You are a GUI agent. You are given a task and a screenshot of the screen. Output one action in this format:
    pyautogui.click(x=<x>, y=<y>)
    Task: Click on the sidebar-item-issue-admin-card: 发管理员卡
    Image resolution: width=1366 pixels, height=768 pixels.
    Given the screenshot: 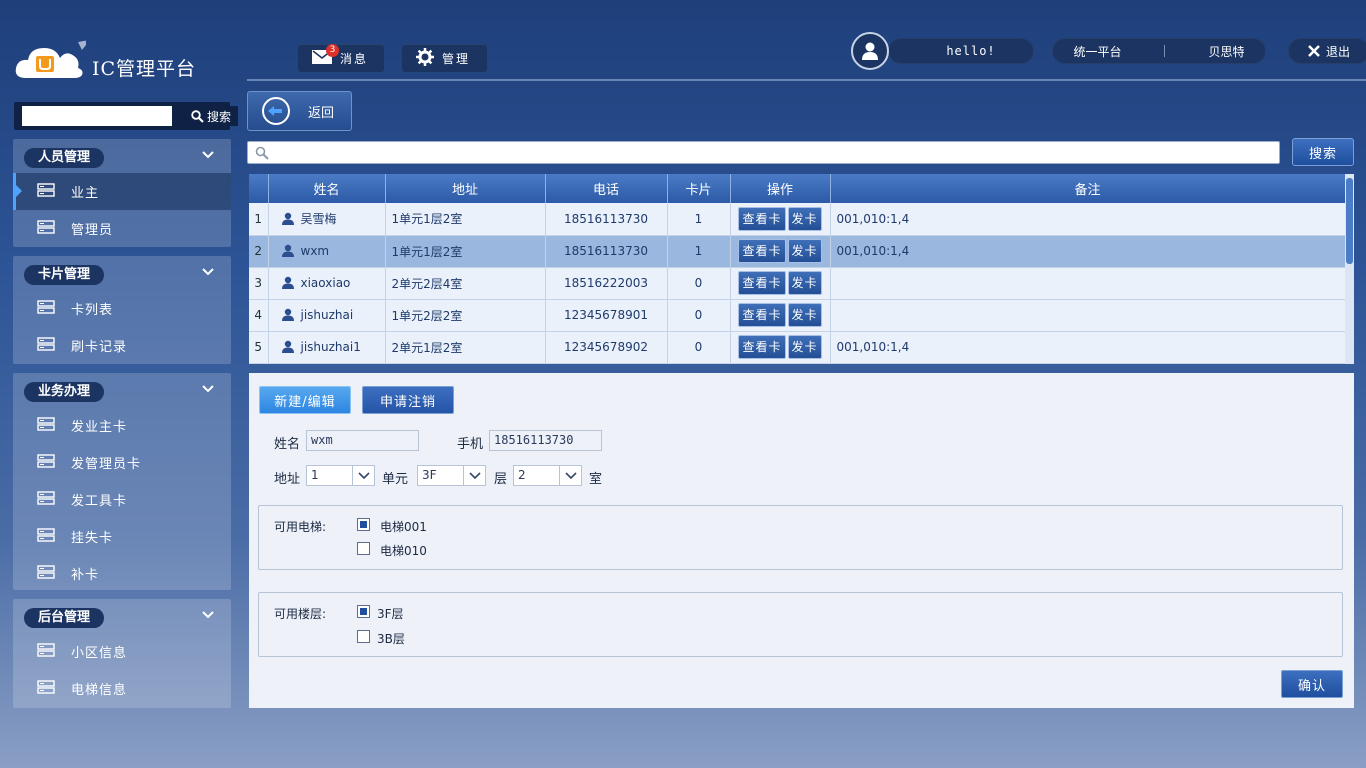 What is the action you would take?
    pyautogui.click(x=122, y=462)
    